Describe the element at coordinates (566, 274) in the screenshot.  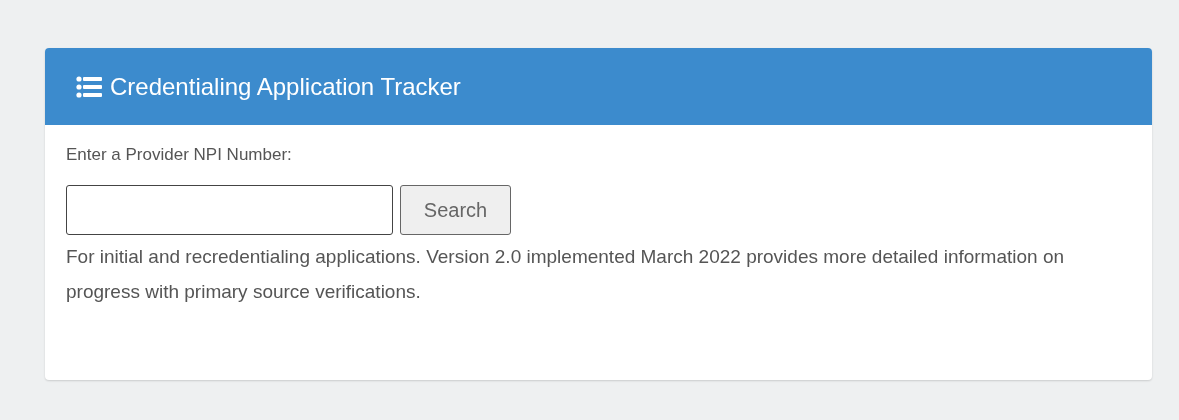
I see `description-text: For initial and recredentialing applications. Version 2.0 implemented March 2022 provides more detailed information on progress with primary source verifications.` at that location.